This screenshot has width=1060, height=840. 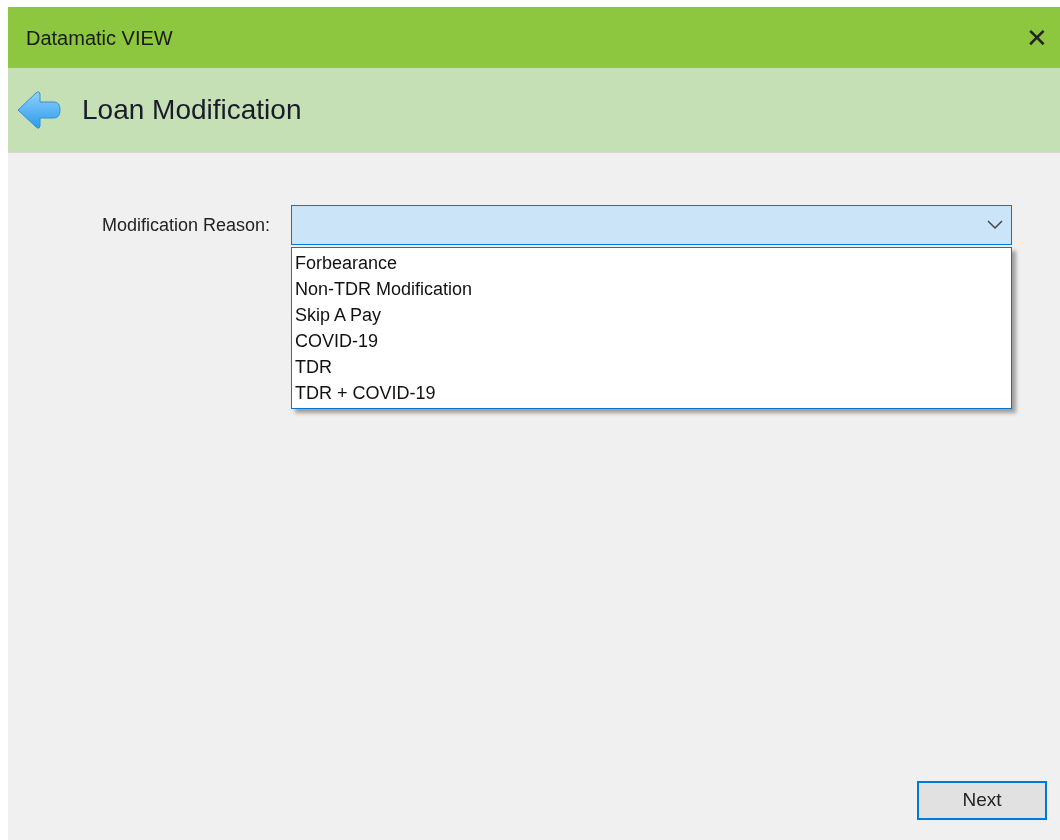 What do you see at coordinates (651, 315) in the screenshot?
I see `dropdown-option: Skip A Pay` at bounding box center [651, 315].